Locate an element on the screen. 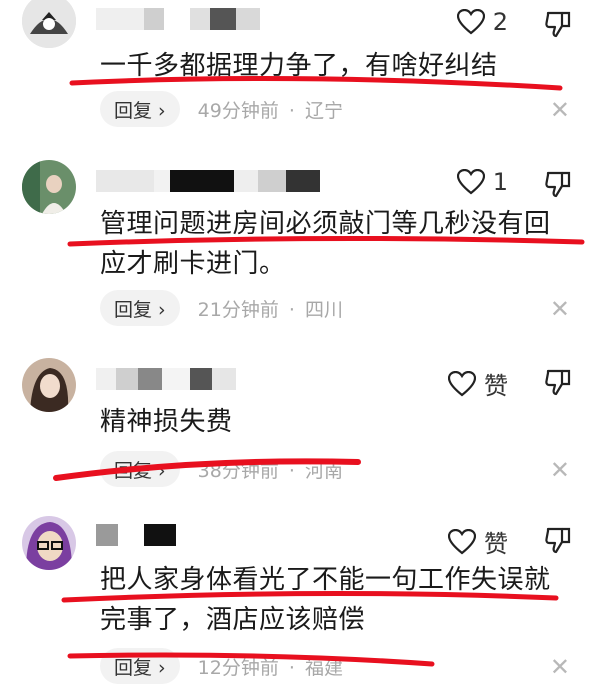 The width and height of the screenshot is (600, 693). comment-meta: 12分钟前 · 福建 is located at coordinates (270, 666).